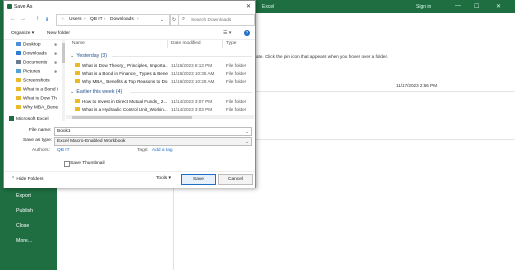 The height and width of the screenshot is (270, 515). I want to click on menu-export: Export, so click(23, 196).